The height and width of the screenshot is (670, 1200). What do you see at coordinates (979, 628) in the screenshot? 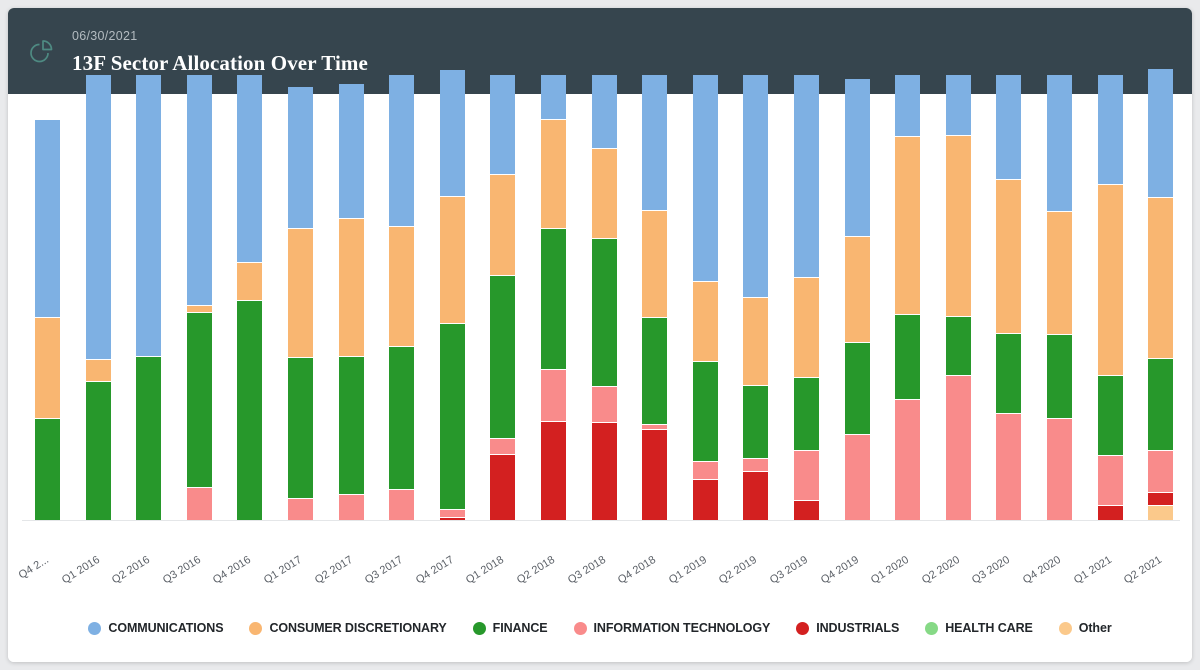
I see `legend-item-health-care: HEALTH CARE` at bounding box center [979, 628].